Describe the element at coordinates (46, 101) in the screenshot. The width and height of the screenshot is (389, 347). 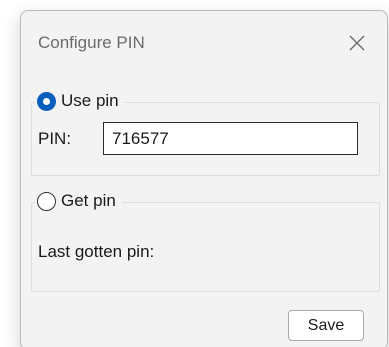
I see `radio-checked-icon` at that location.